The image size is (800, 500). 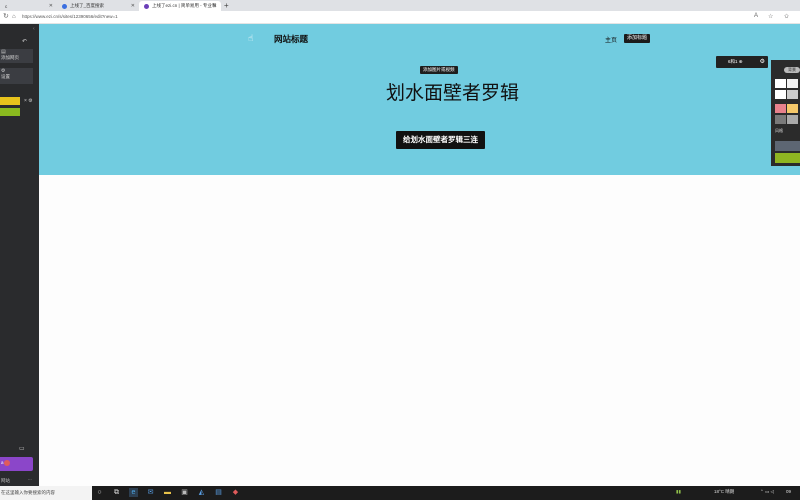 I want to click on add-image-button: 添加图片或视频, so click(x=439, y=70).